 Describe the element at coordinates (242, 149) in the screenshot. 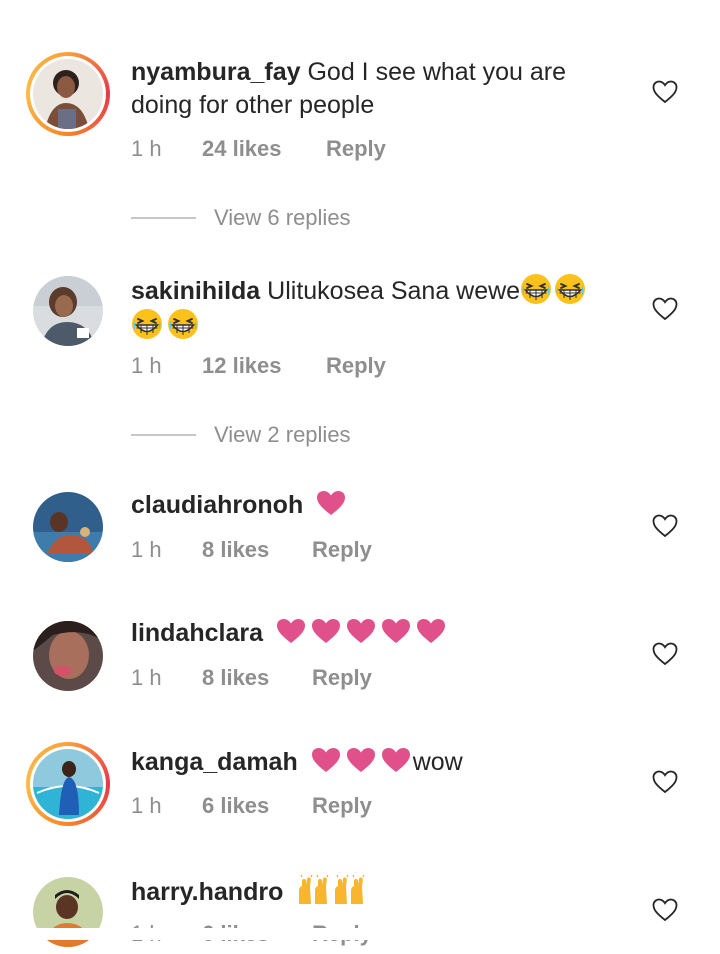

I see `likes-count: 24 likes` at that location.